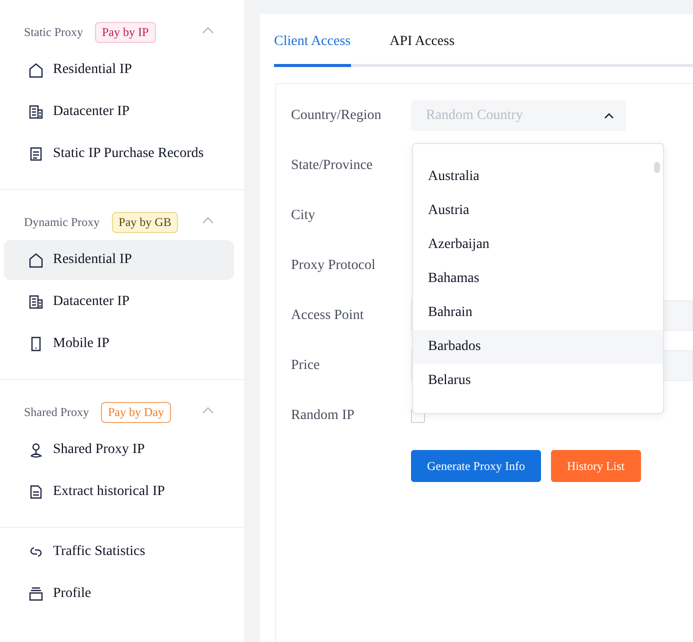  Describe the element at coordinates (312, 47) in the screenshot. I see `tab: Client Access` at that location.